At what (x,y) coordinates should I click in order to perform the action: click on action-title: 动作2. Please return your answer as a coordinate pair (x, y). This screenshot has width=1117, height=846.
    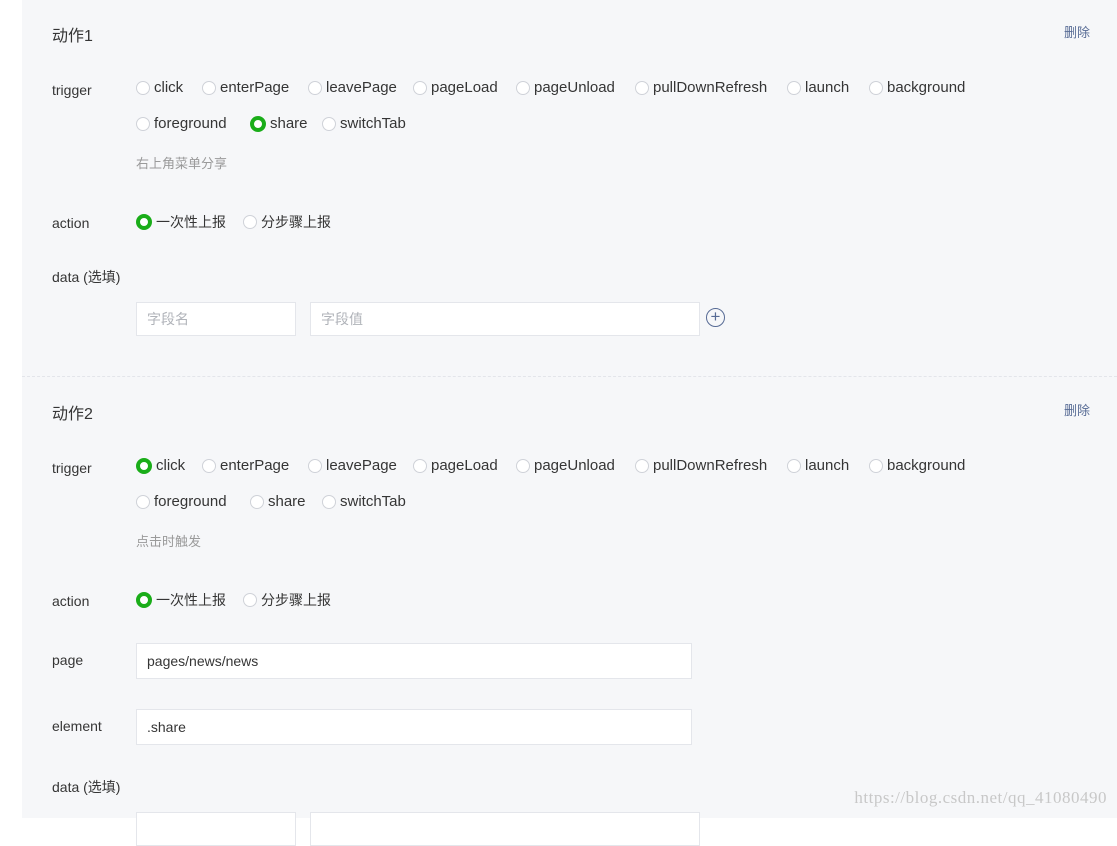
    Looking at the image, I should click on (72, 414).